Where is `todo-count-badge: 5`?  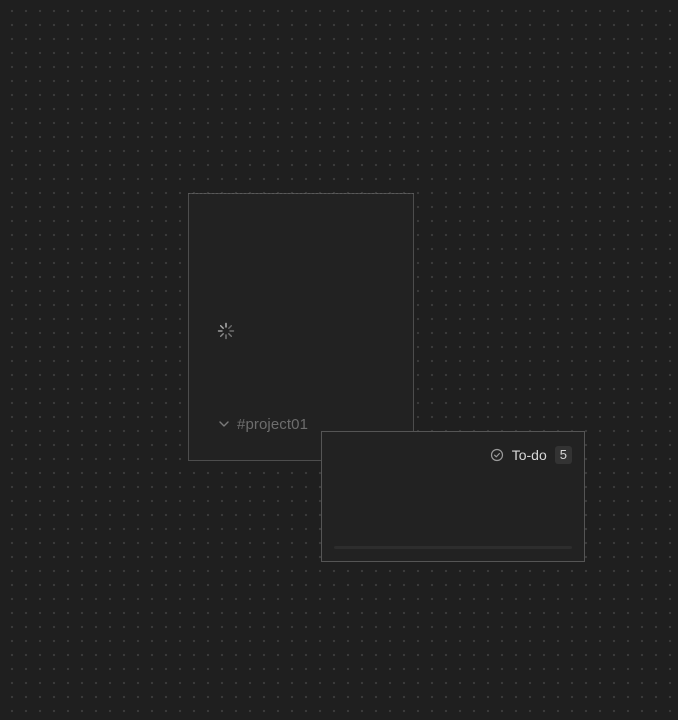
todo-count-badge: 5 is located at coordinates (563, 455).